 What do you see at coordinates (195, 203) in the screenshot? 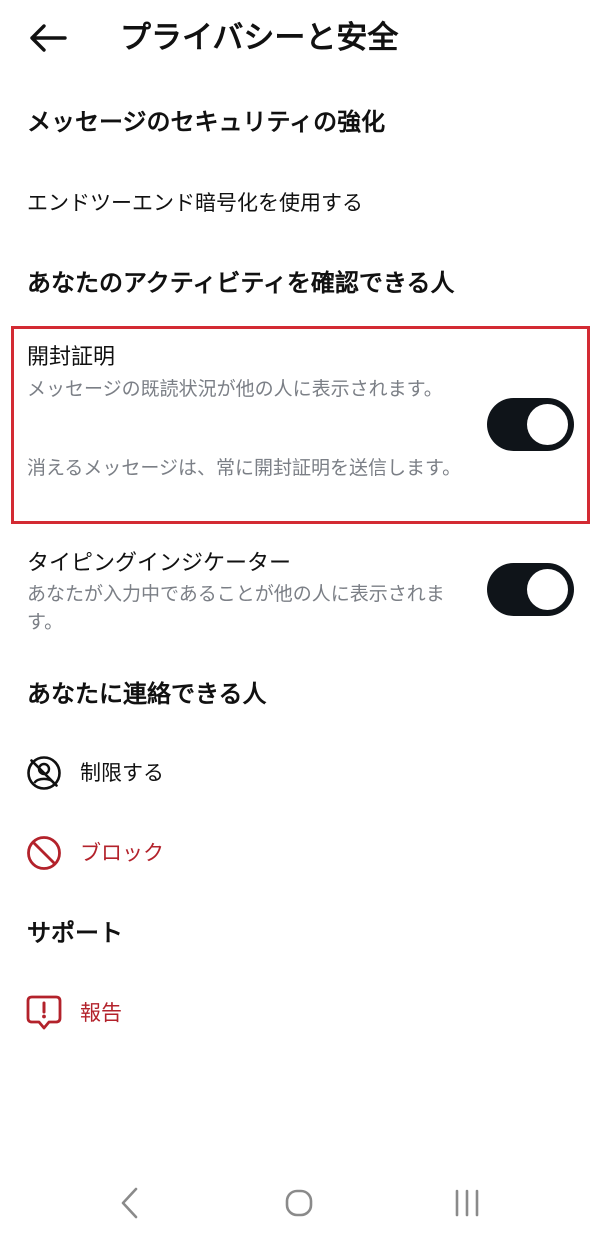
I see `e2e-encryption-item: エンドツーエンド暗号化を使用する` at bounding box center [195, 203].